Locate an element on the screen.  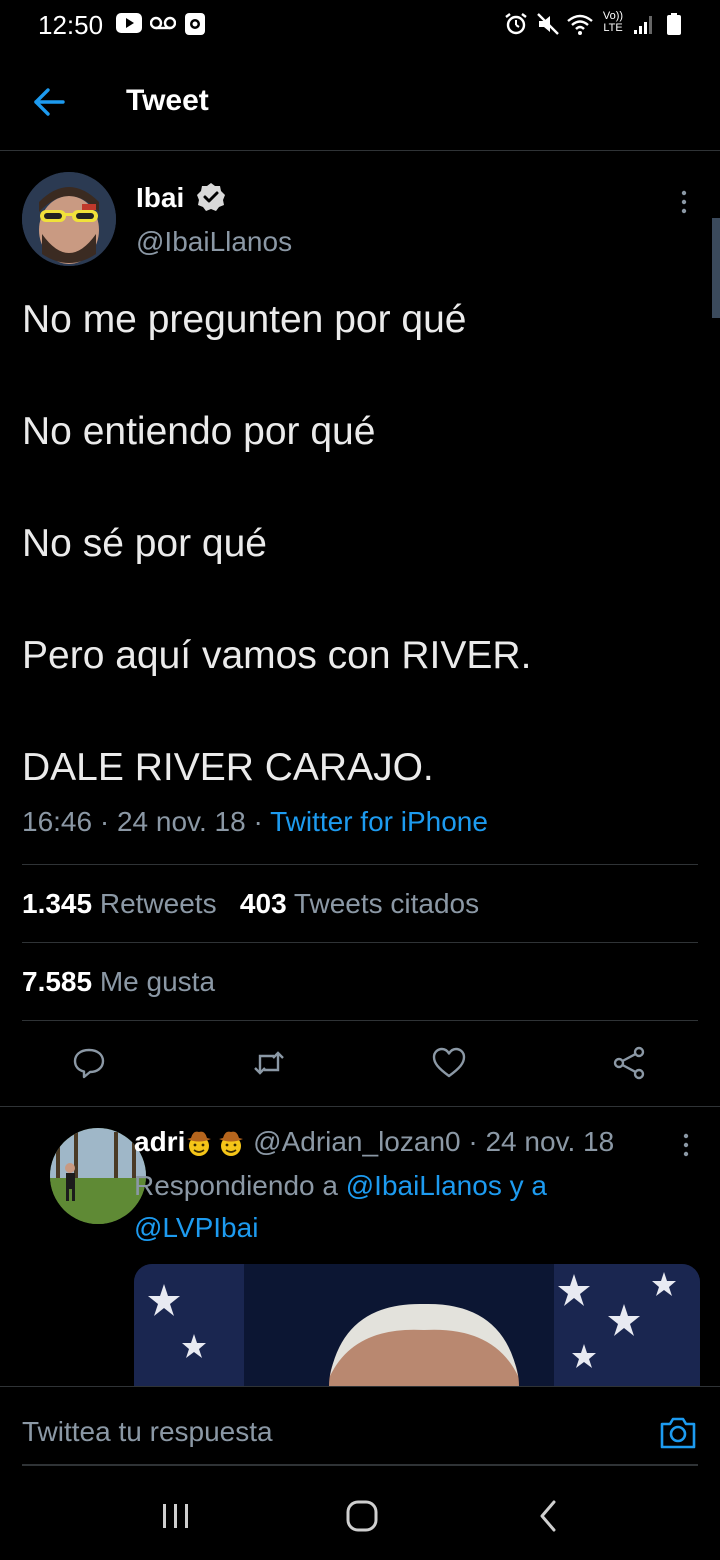
retweet-button is located at coordinates (269, 1063).